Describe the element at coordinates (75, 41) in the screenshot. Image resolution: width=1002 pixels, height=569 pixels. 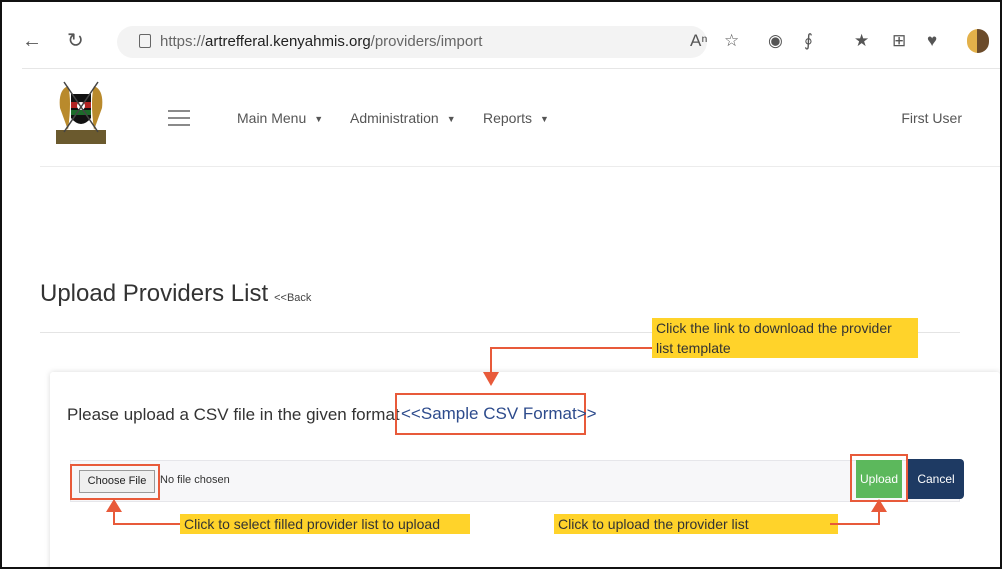
I see `refresh-icon: ↻` at that location.